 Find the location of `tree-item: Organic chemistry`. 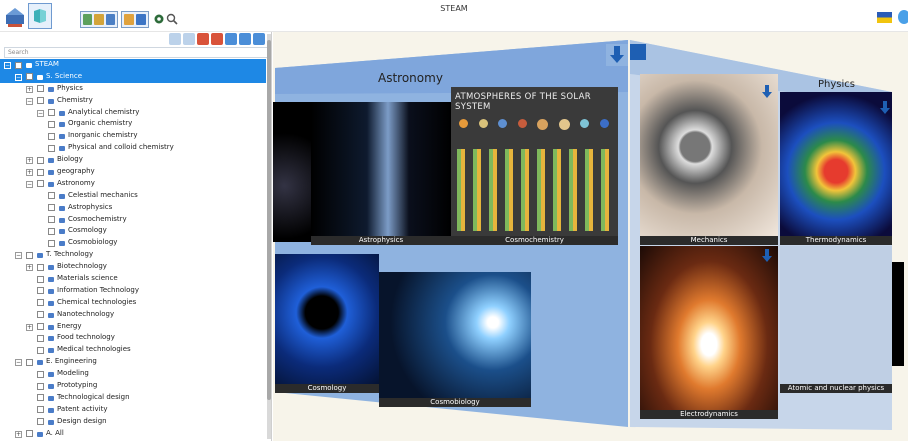

tree-item: Organic chemistry is located at coordinates (133, 124).